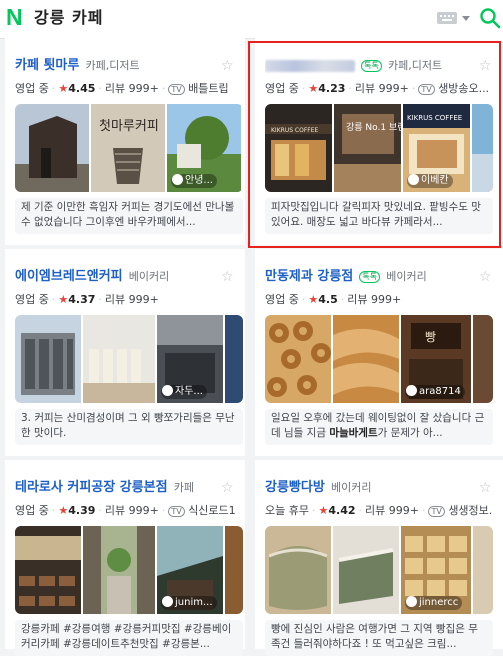 This screenshot has height=656, width=503. I want to click on tv-program: 배틀트립, so click(208, 88).